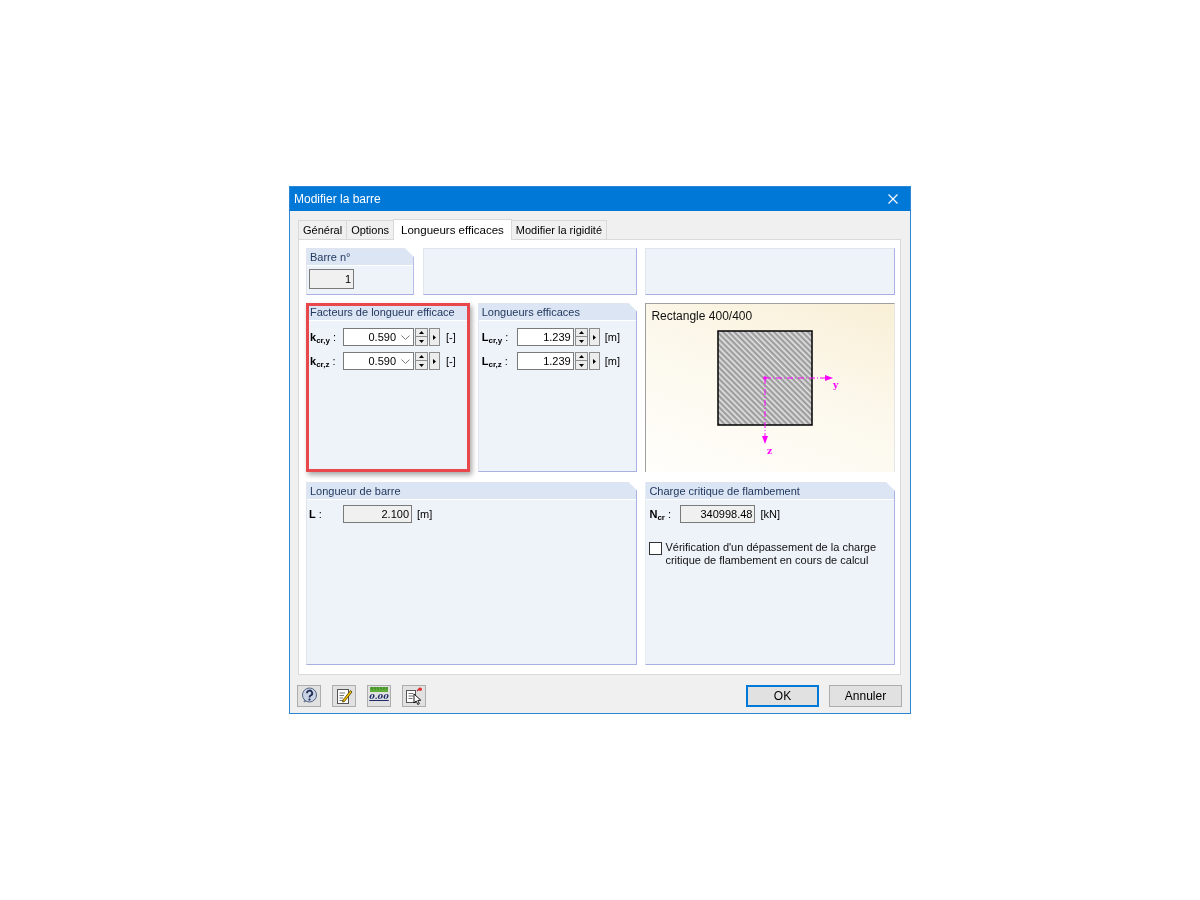  I want to click on group-title: Longueurs efficaces, so click(557, 312).